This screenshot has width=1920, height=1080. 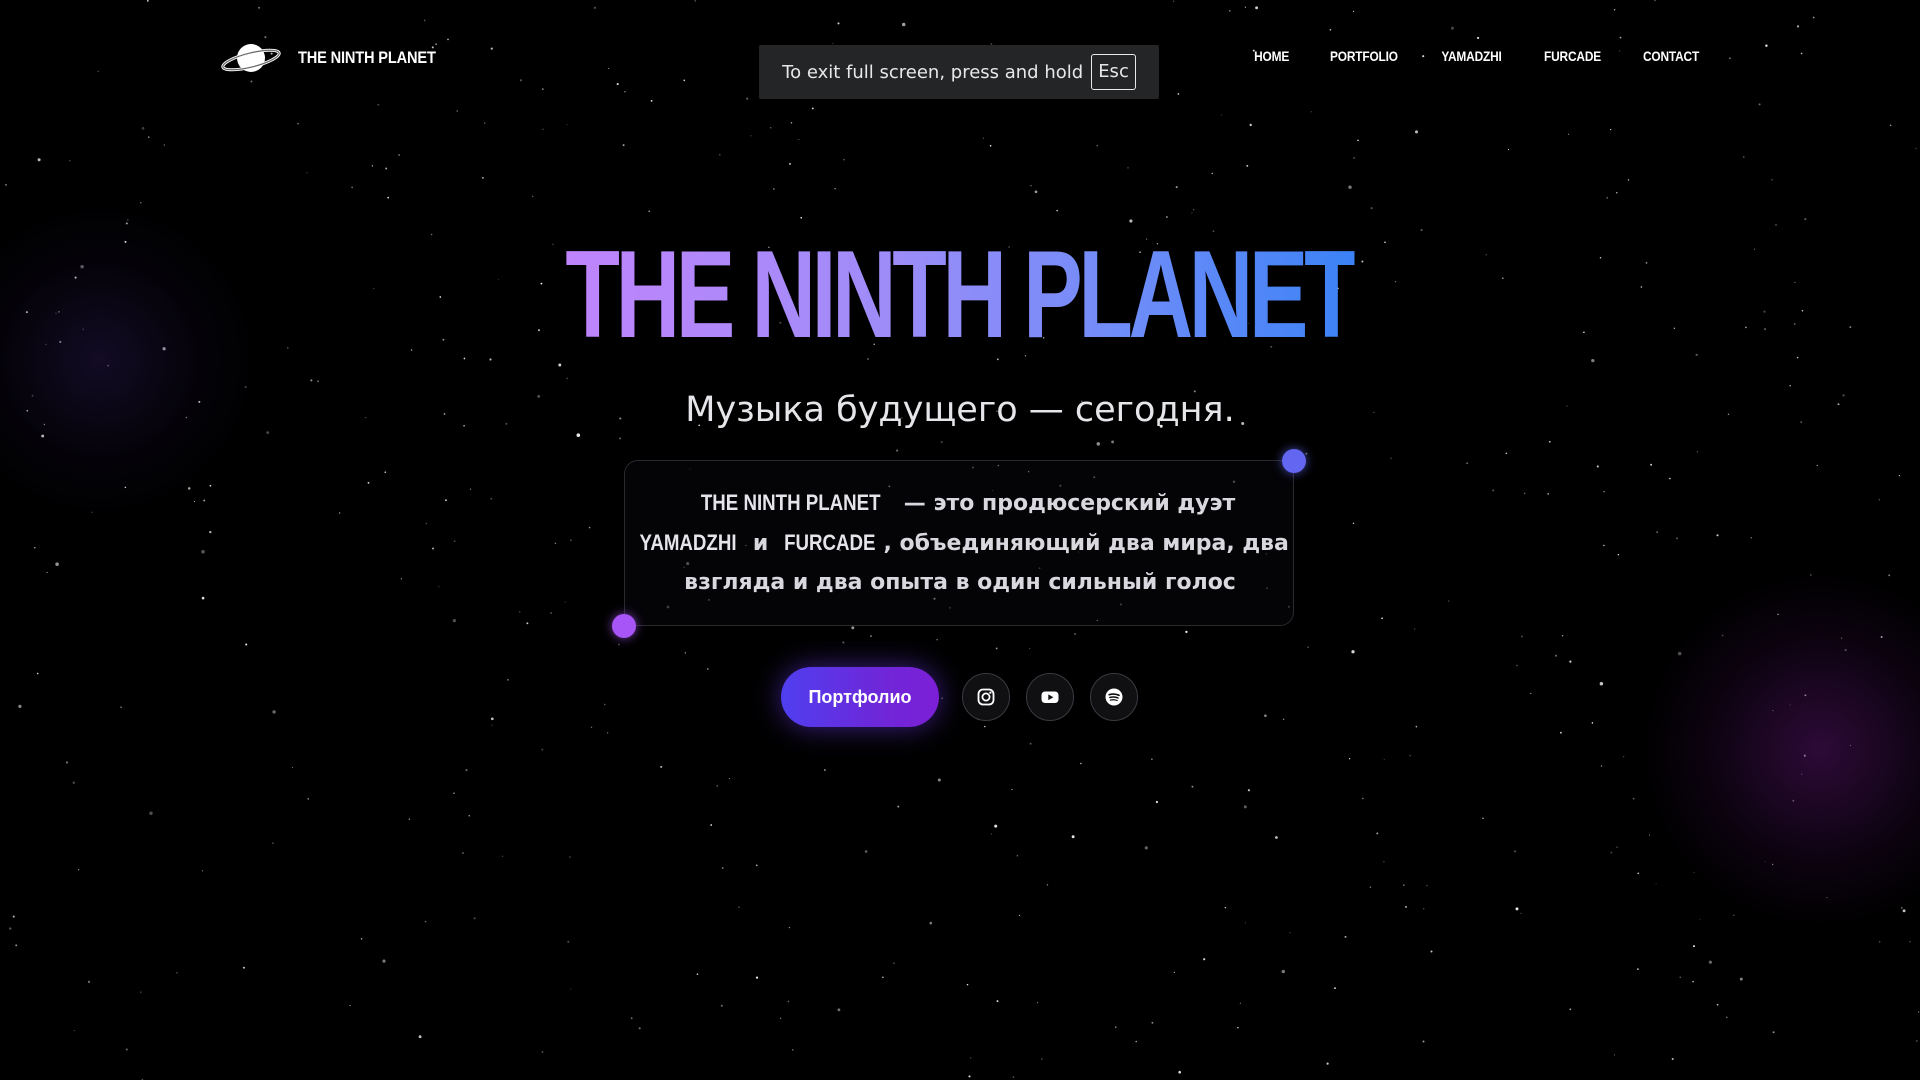 What do you see at coordinates (960, 295) in the screenshot?
I see `hero-title: THE NINTH PLANET` at bounding box center [960, 295].